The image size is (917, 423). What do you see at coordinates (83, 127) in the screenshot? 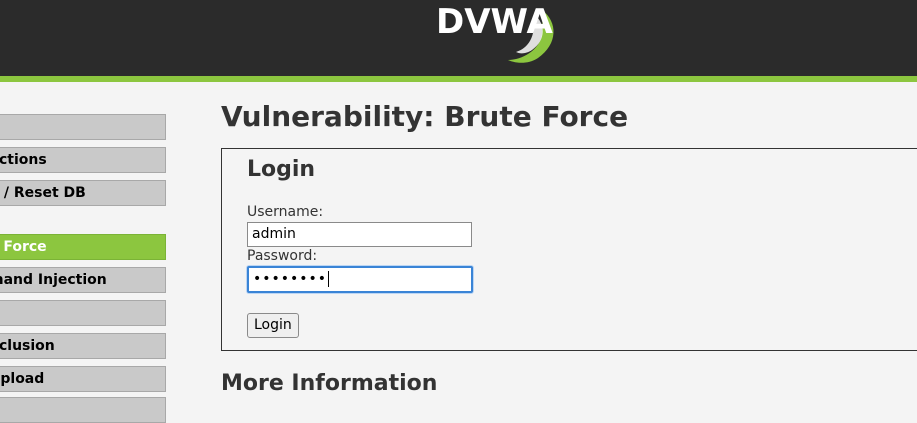
I see `sidebar-item-home: e` at bounding box center [83, 127].